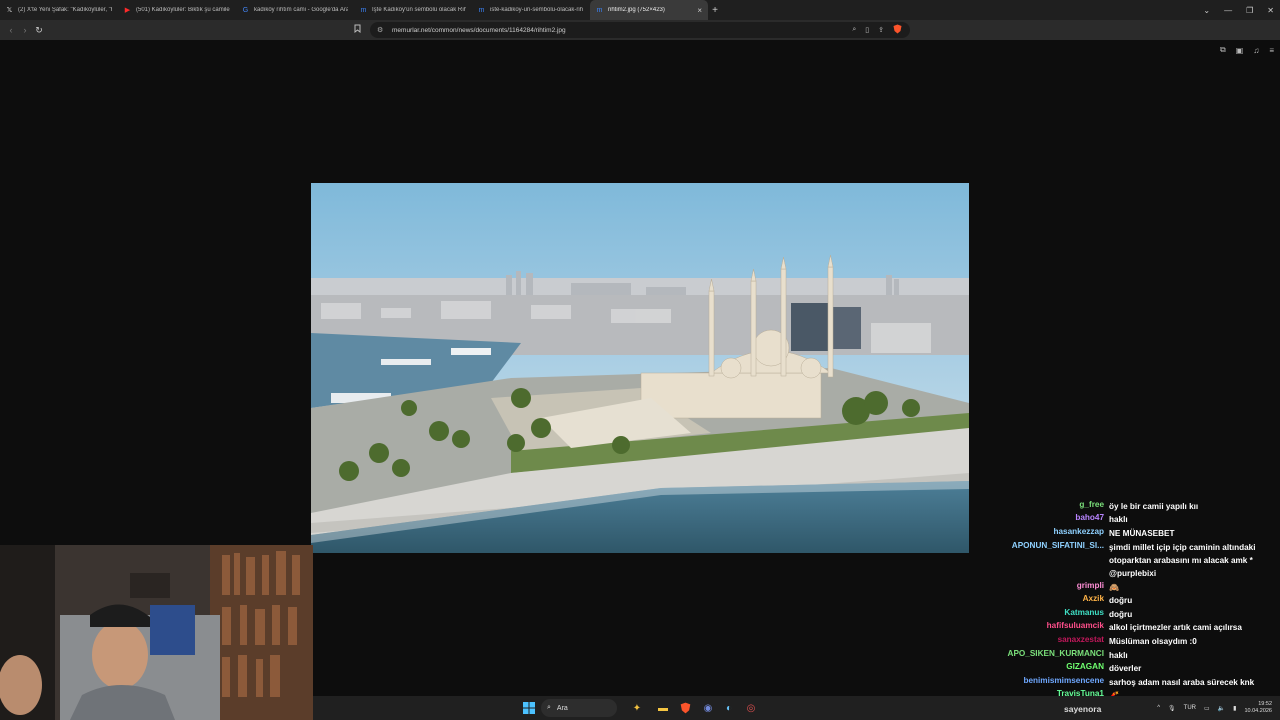  Describe the element at coordinates (156, 632) in the screenshot. I see `webcam-overlay` at that location.